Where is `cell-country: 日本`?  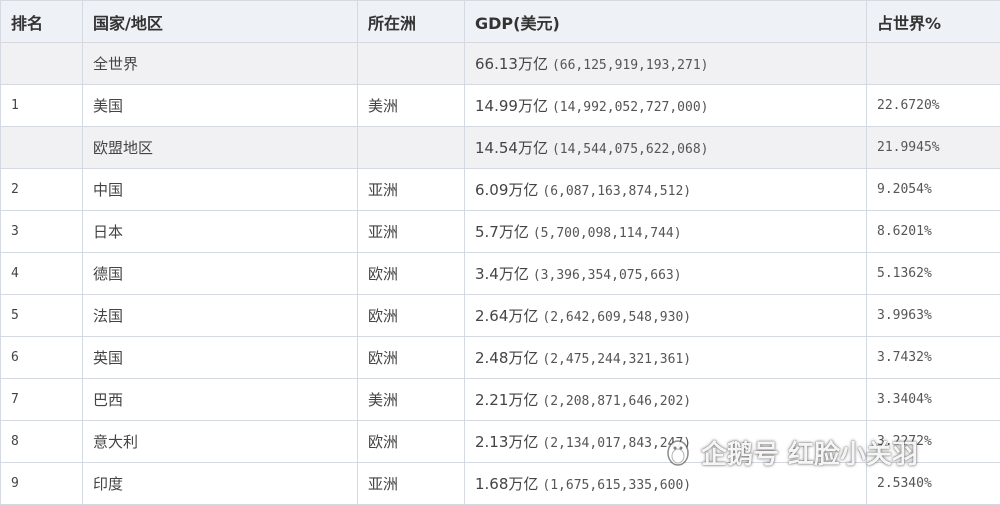
cell-country: 日本 is located at coordinates (220, 232).